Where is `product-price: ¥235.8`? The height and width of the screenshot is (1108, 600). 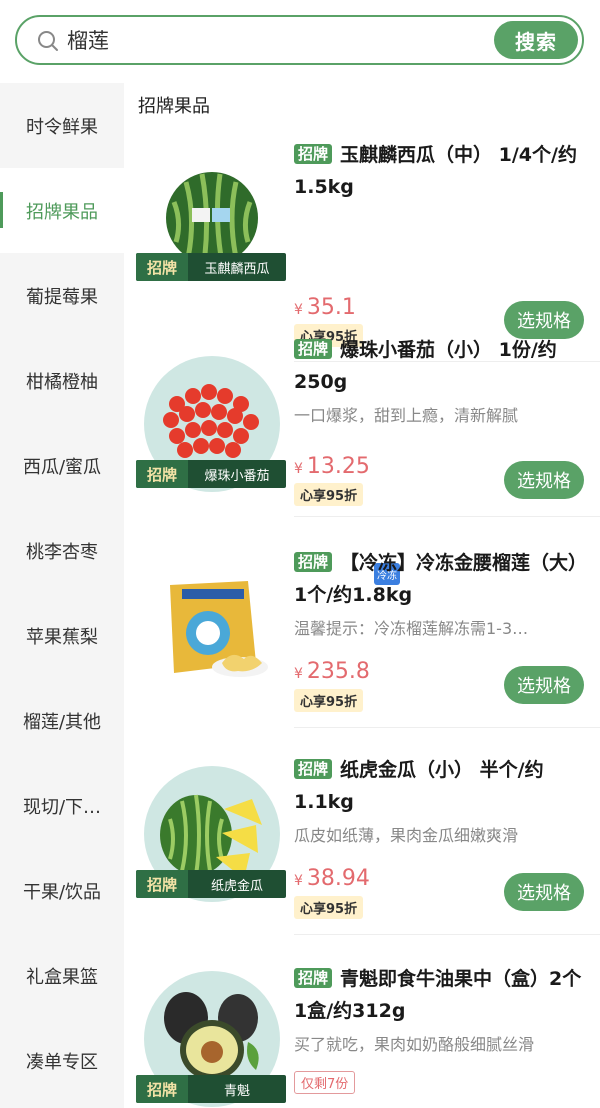
product-price: ¥235.8 is located at coordinates (332, 671).